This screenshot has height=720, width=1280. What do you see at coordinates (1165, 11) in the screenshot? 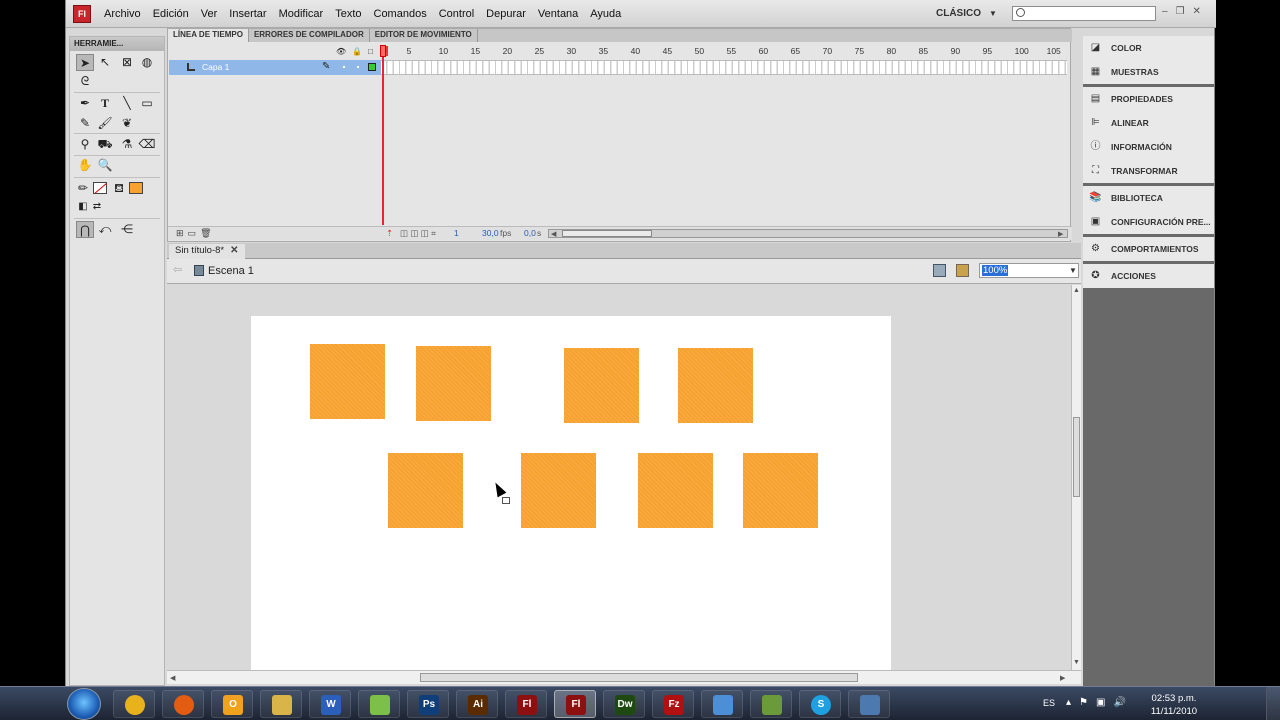
I see `minimize-icon: –` at bounding box center [1165, 11].